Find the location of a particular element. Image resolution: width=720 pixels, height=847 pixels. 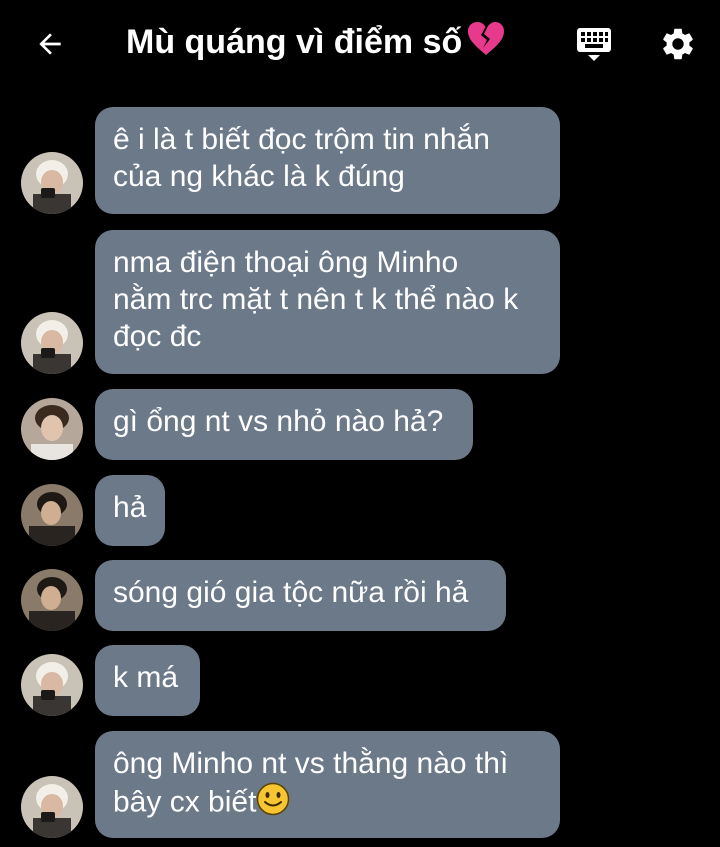

message-bubble: sóng gió gia tộc nữa rồi hả is located at coordinates (300, 595).